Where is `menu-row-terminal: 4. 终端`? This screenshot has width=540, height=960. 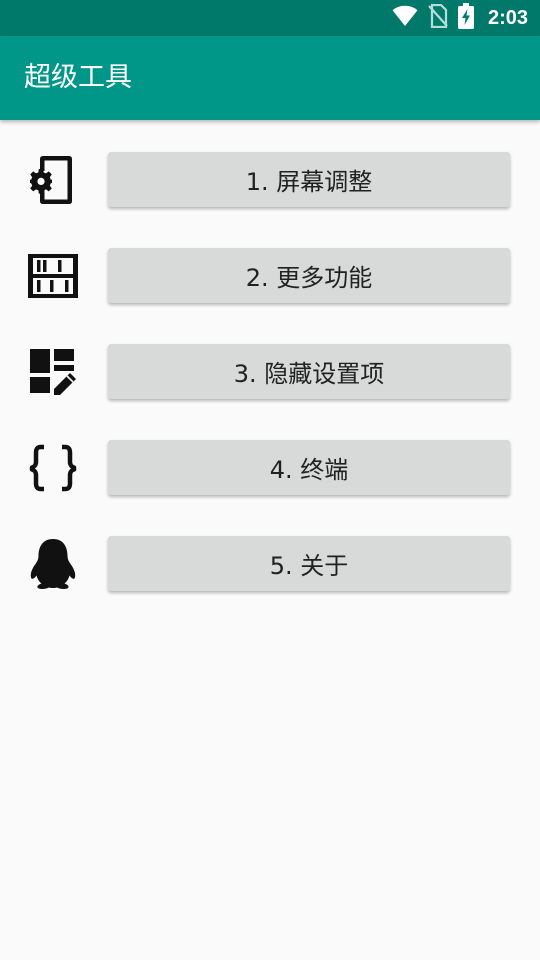
menu-row-terminal: 4. 终端 is located at coordinates (270, 468).